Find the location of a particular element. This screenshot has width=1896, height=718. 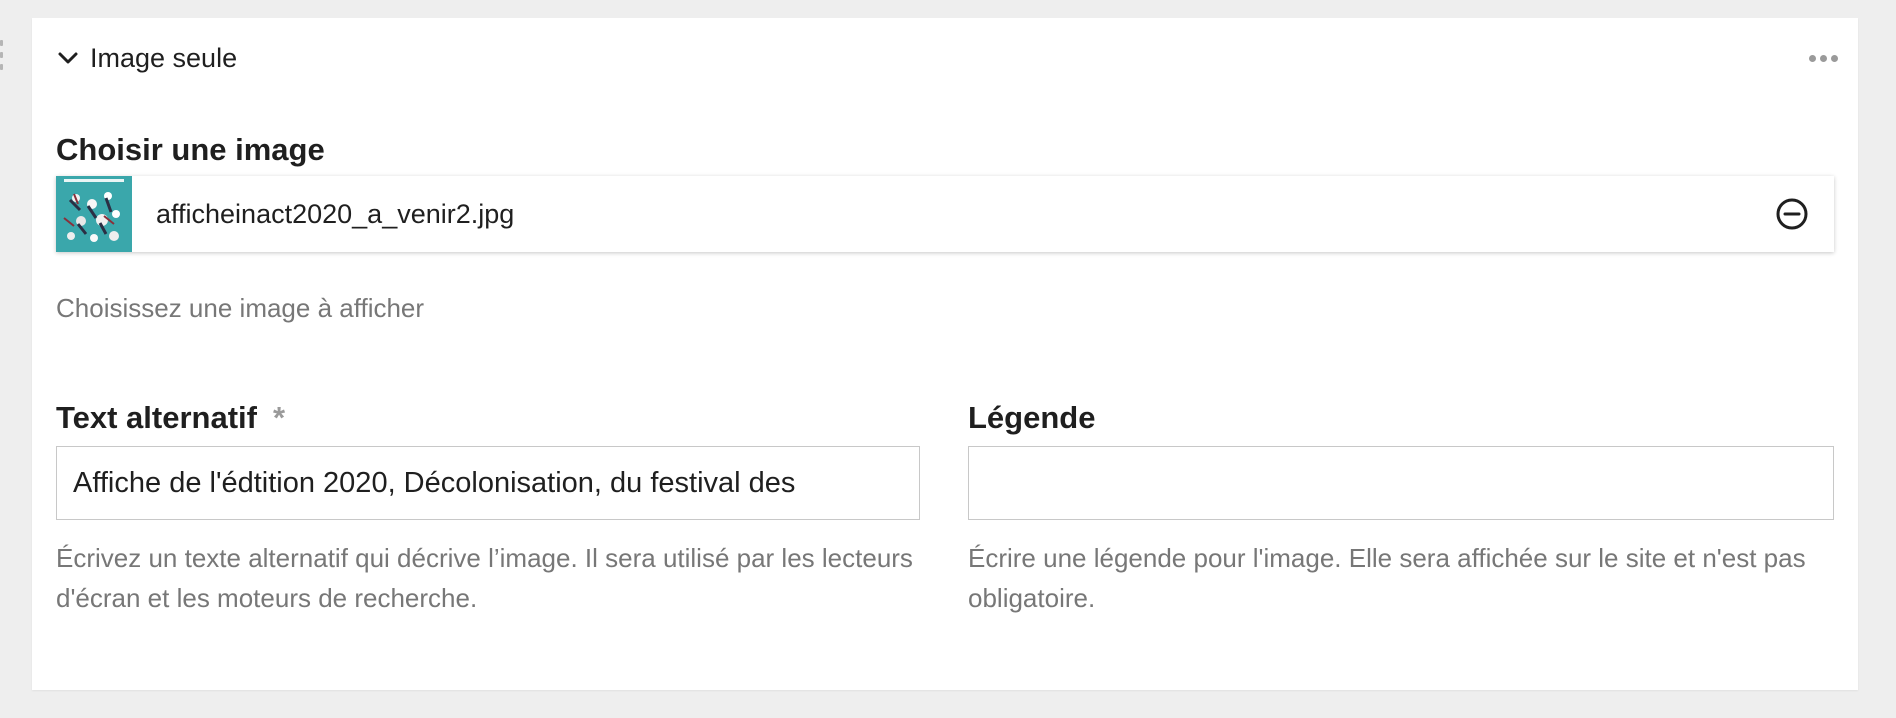

image-field-help: Choisissez une image à afficher is located at coordinates (240, 308).